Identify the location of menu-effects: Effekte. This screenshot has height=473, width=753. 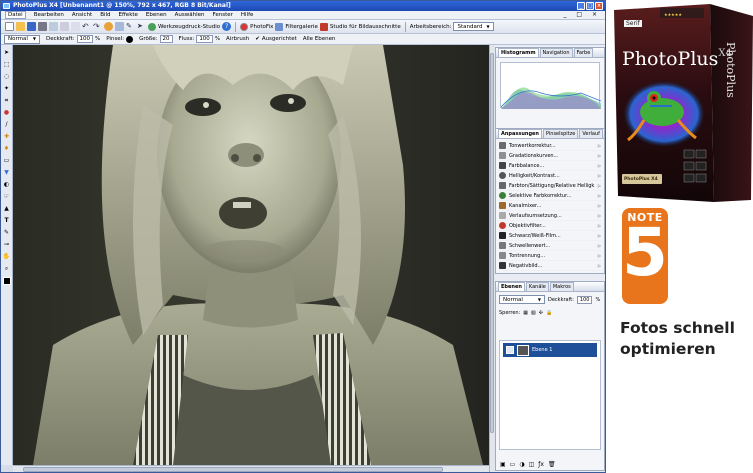
(128, 15).